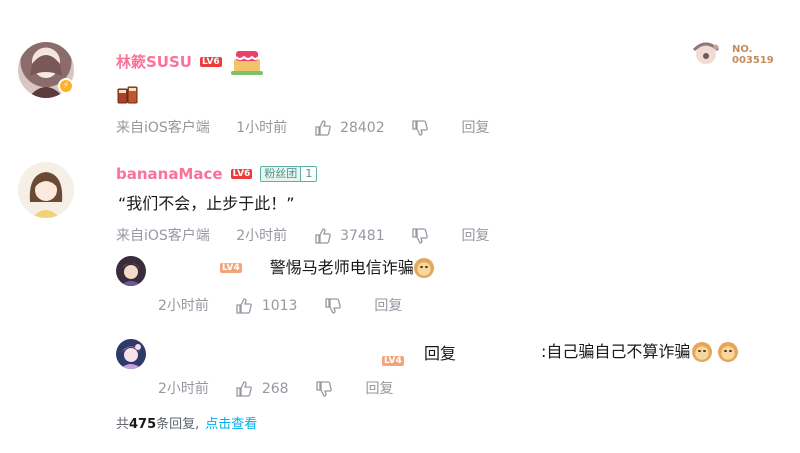 The height and width of the screenshot is (453, 800). What do you see at coordinates (753, 60) in the screenshot?
I see `decor-card-number: 003519` at bounding box center [753, 60].